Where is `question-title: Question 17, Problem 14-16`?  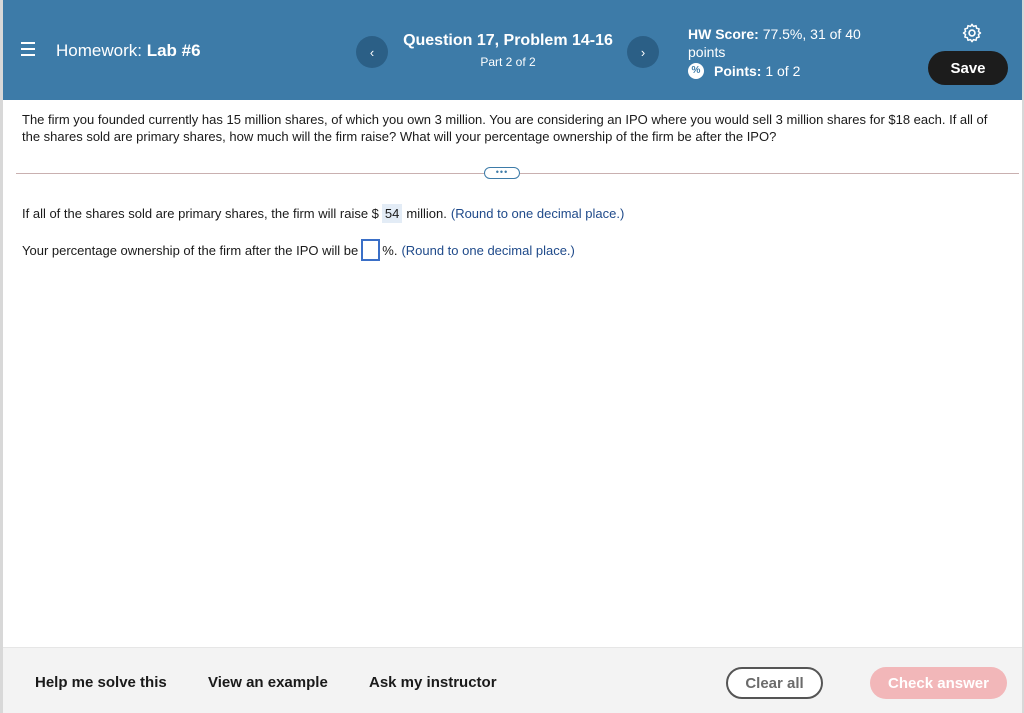
question-title: Question 17, Problem 14-16 is located at coordinates (508, 40).